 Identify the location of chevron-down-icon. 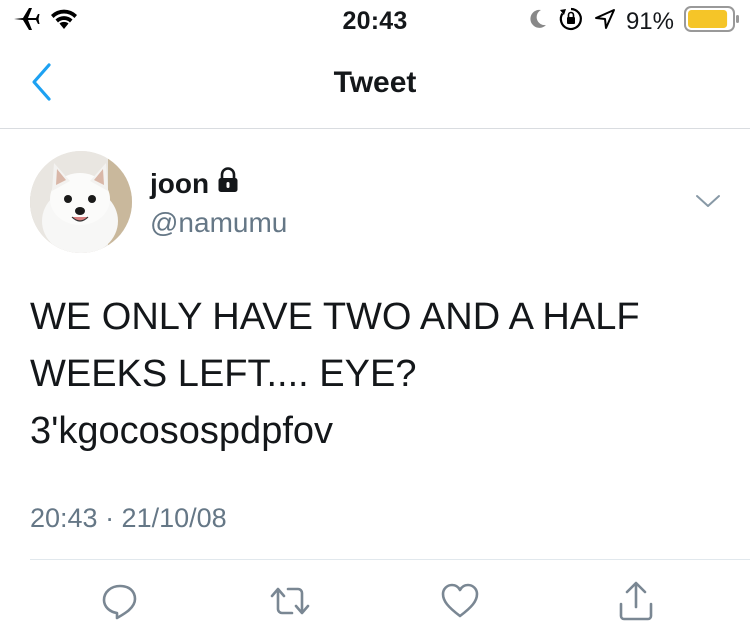
(708, 205).